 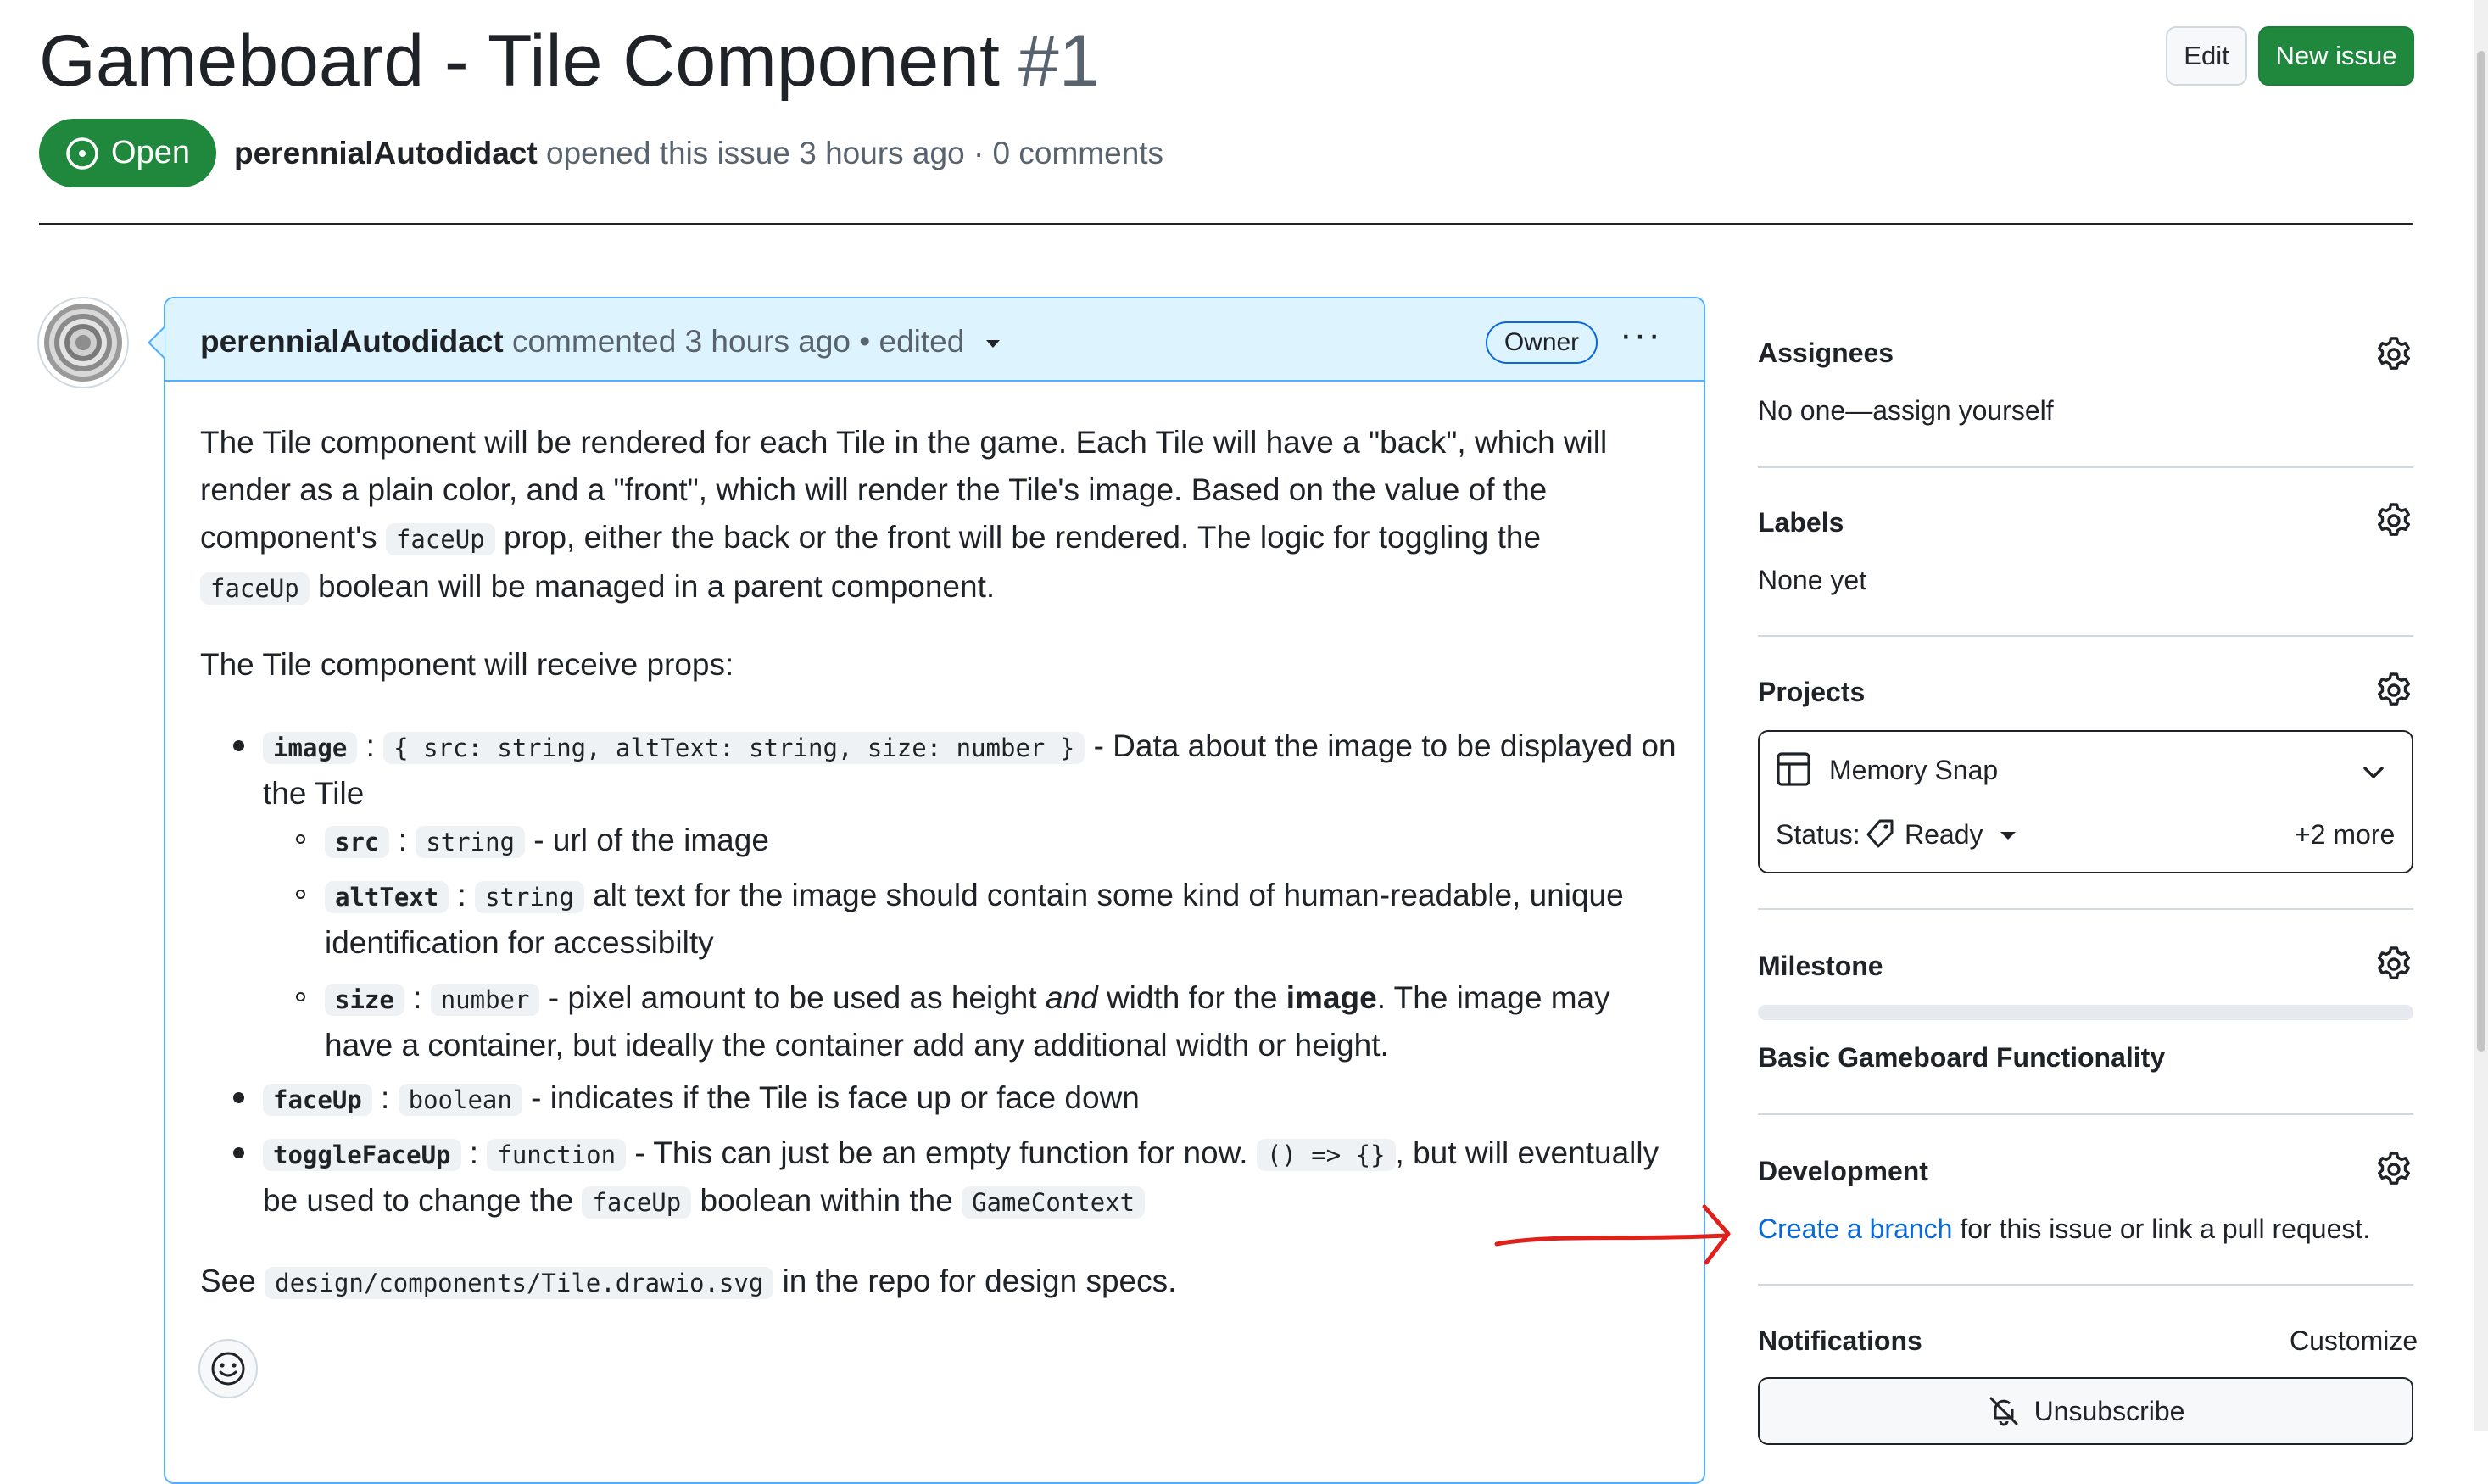 What do you see at coordinates (529, 897) in the screenshot?
I see `prop-type: string` at bounding box center [529, 897].